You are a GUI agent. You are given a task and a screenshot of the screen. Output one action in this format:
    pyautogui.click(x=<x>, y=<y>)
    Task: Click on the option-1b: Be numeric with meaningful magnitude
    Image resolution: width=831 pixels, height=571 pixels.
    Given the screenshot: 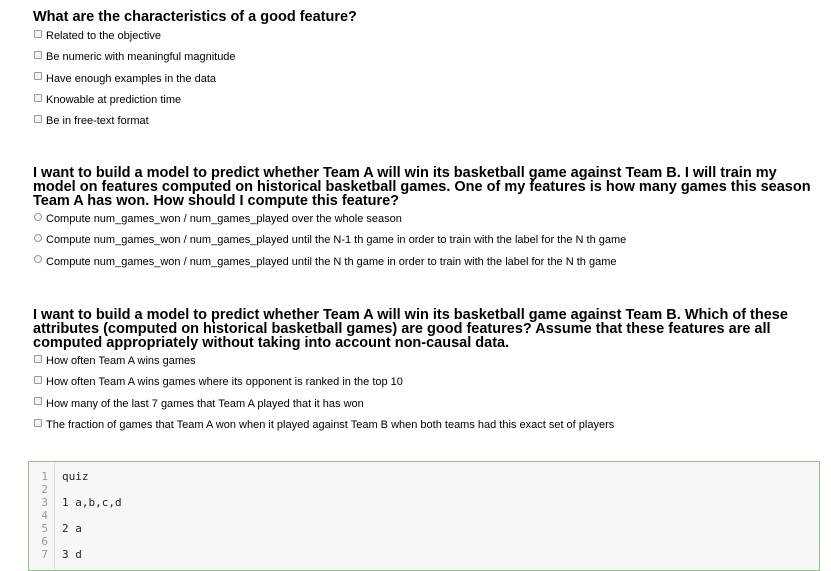 What is the action you would take?
    pyautogui.click(x=195, y=57)
    